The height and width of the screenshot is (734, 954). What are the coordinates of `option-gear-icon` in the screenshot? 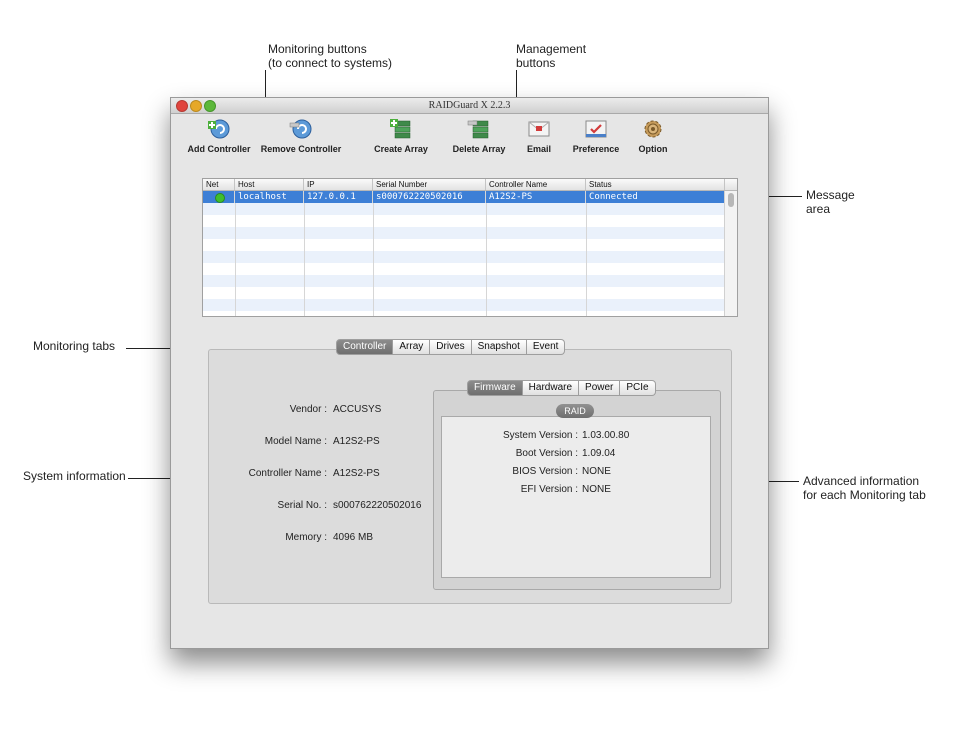 It's located at (653, 129).